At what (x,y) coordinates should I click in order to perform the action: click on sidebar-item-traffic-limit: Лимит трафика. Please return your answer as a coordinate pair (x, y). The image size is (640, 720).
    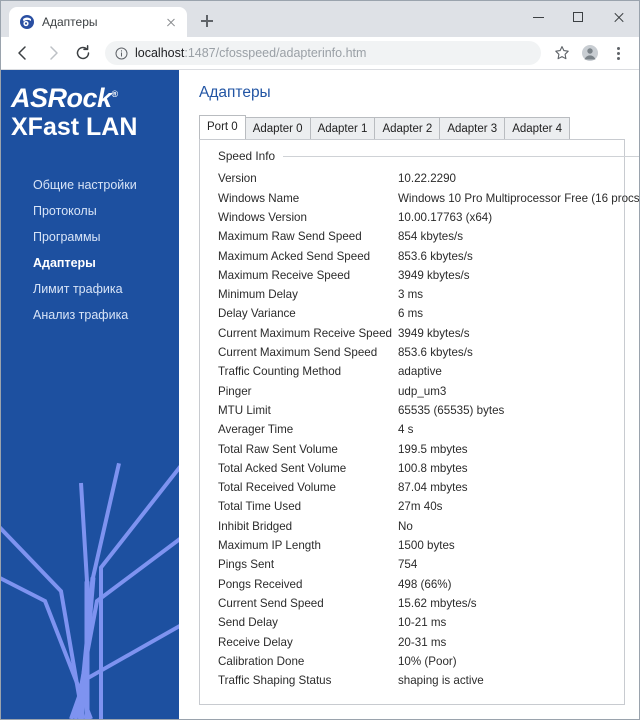
    Looking at the image, I should click on (90, 289).